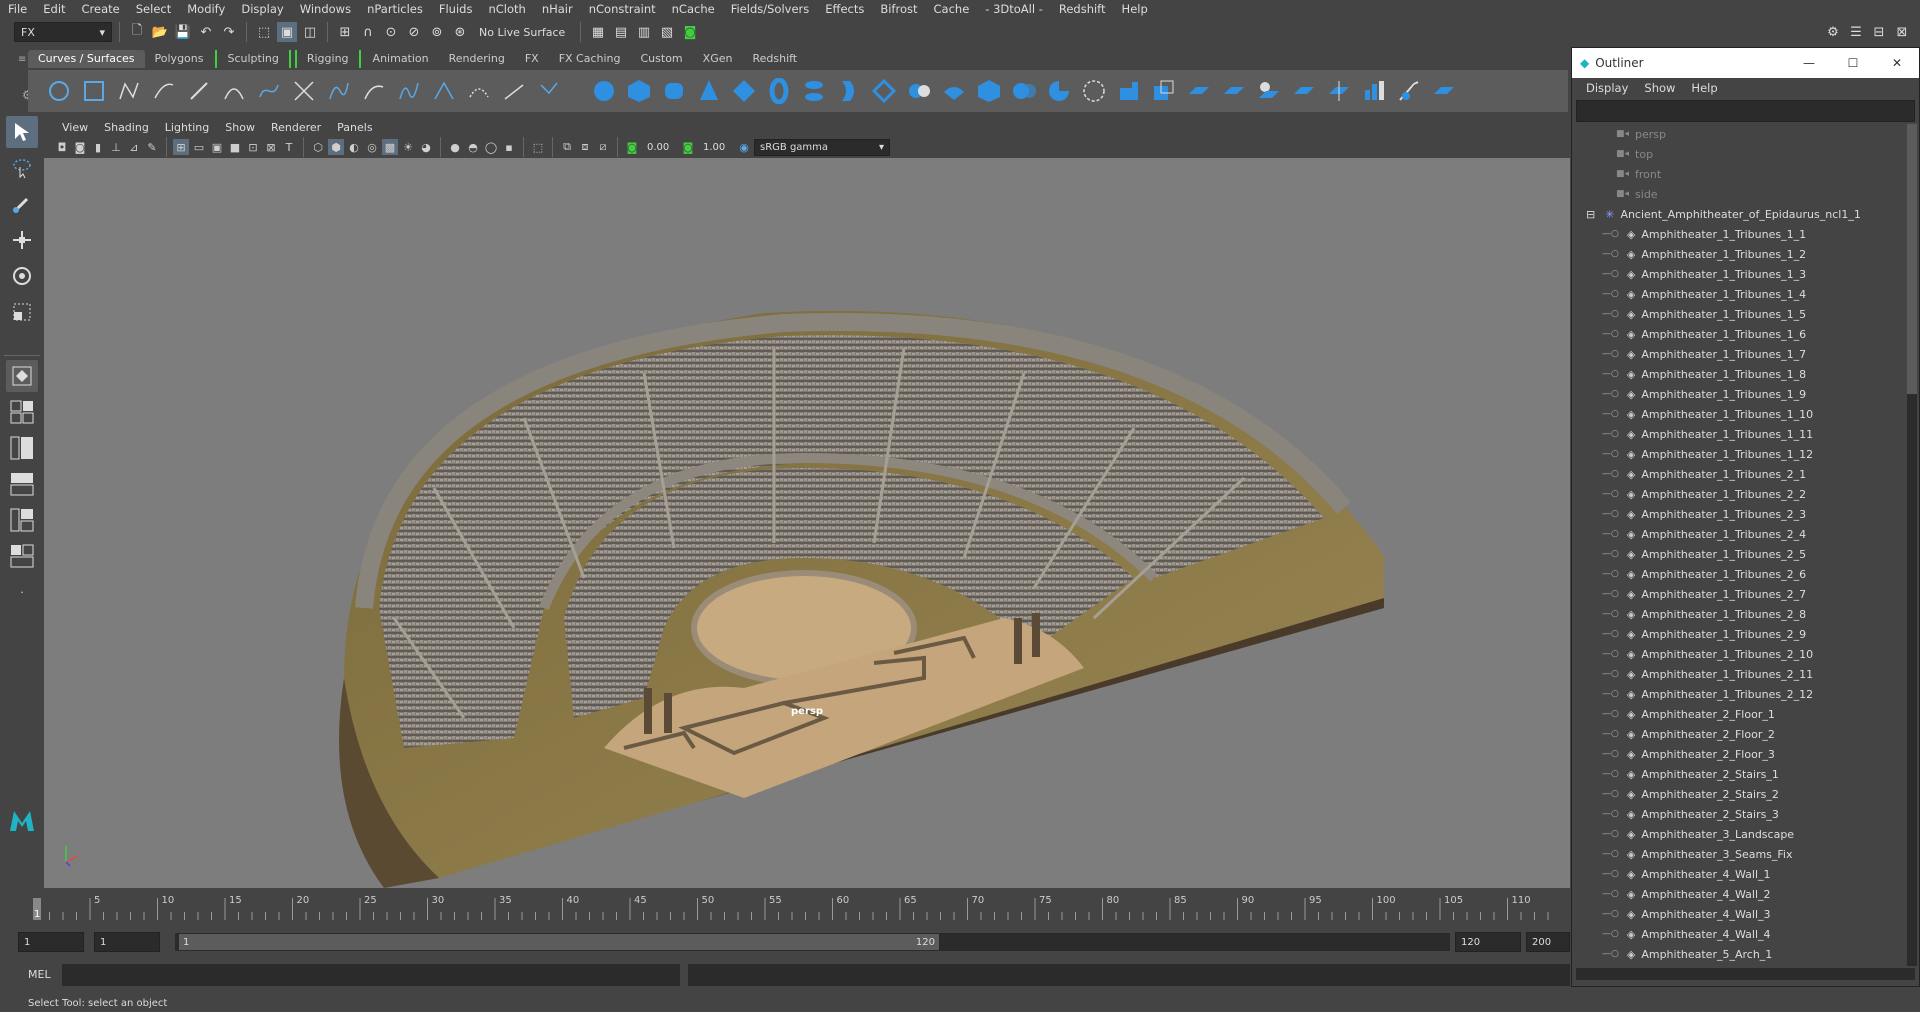 This screenshot has height=1012, width=1920. Describe the element at coordinates (1745, 574) in the screenshot. I see `outliner-mesh-row: —○ ◈ Amphitheater_1_Tribunes_2_6` at that location.